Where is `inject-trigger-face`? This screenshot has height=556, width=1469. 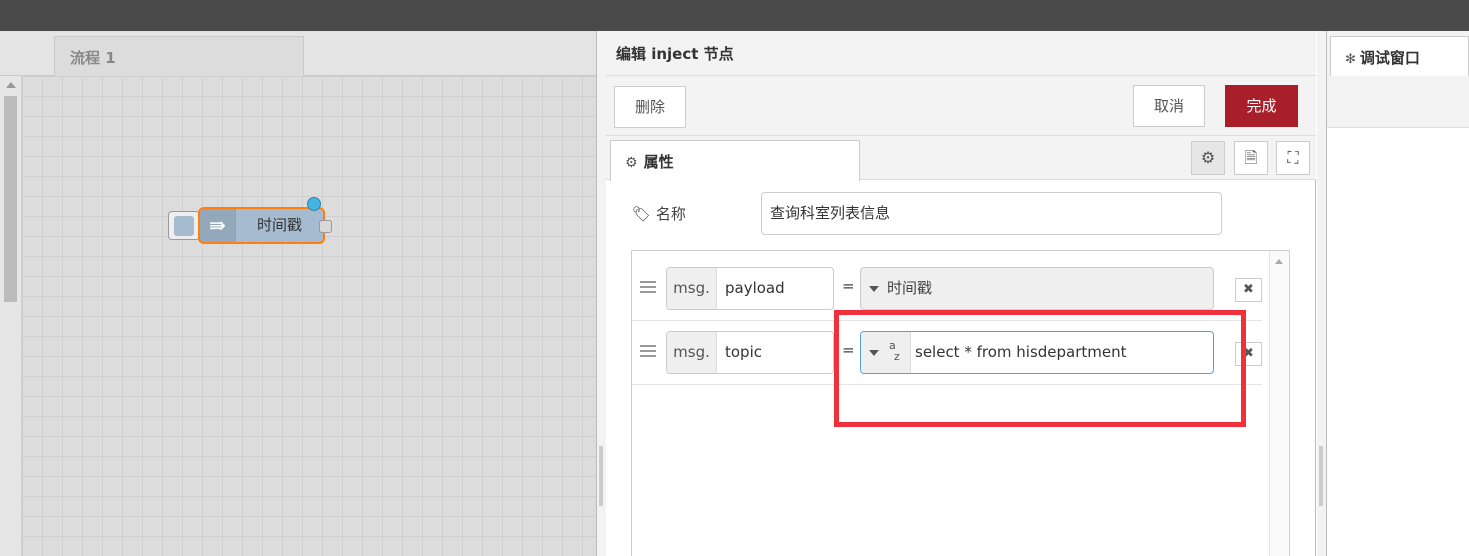 inject-trigger-face is located at coordinates (184, 226).